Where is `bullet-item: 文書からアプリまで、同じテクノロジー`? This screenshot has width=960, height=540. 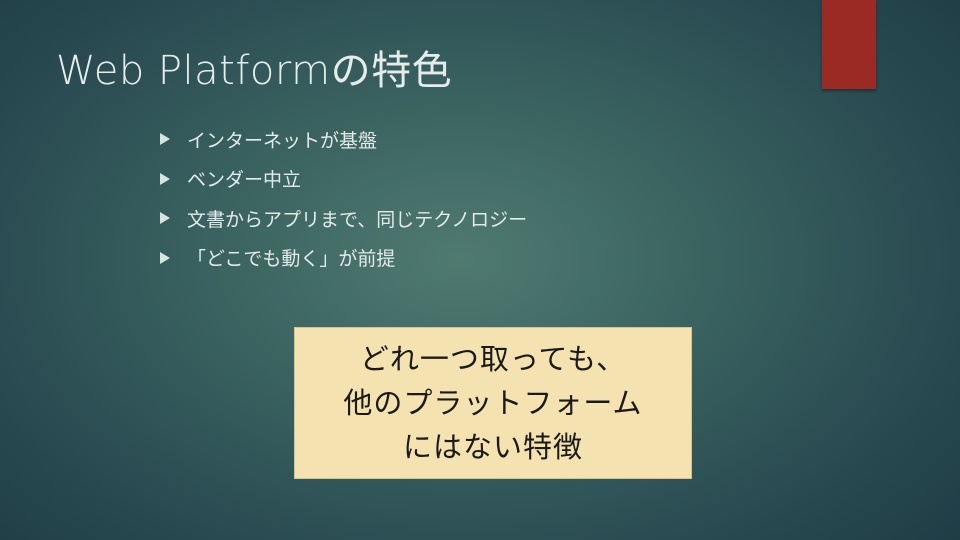
bullet-item: 文書からアプリまで、同じテクノロジー is located at coordinates (343, 218).